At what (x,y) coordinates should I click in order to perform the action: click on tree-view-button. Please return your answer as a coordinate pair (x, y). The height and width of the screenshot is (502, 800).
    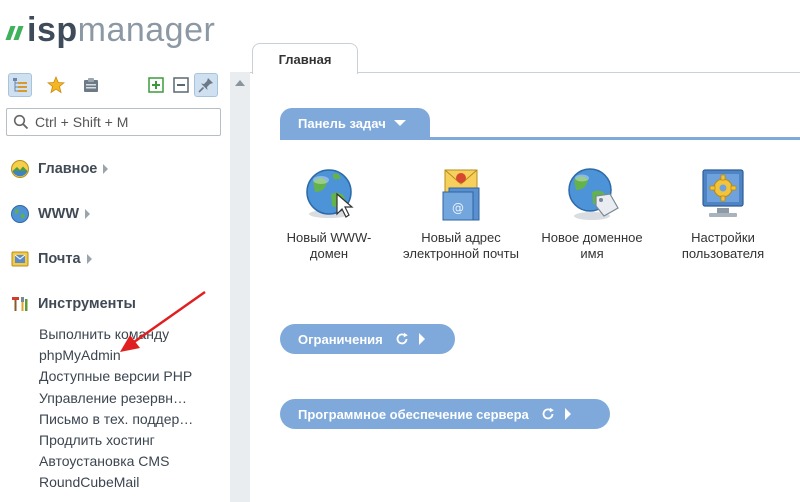
    Looking at the image, I should click on (20, 85).